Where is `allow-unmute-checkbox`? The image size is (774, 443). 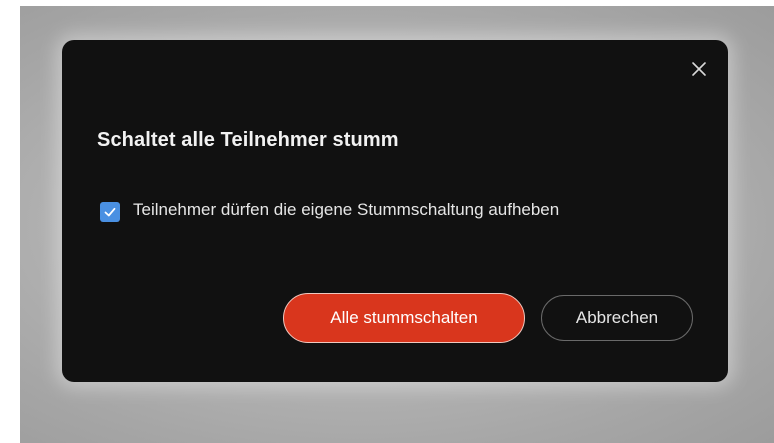
allow-unmute-checkbox is located at coordinates (110, 212).